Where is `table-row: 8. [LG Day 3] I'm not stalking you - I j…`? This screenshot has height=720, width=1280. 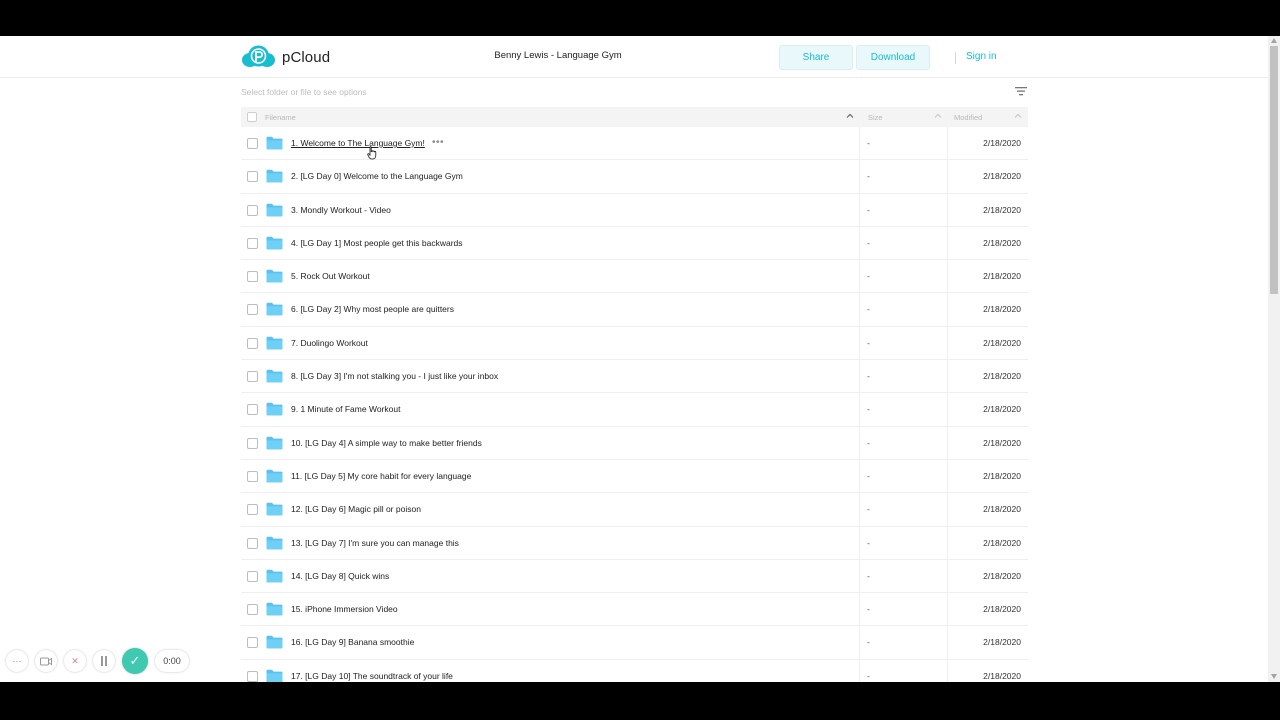
table-row: 8. [LG Day 3] I'm not stalking you - I j… is located at coordinates (634, 377).